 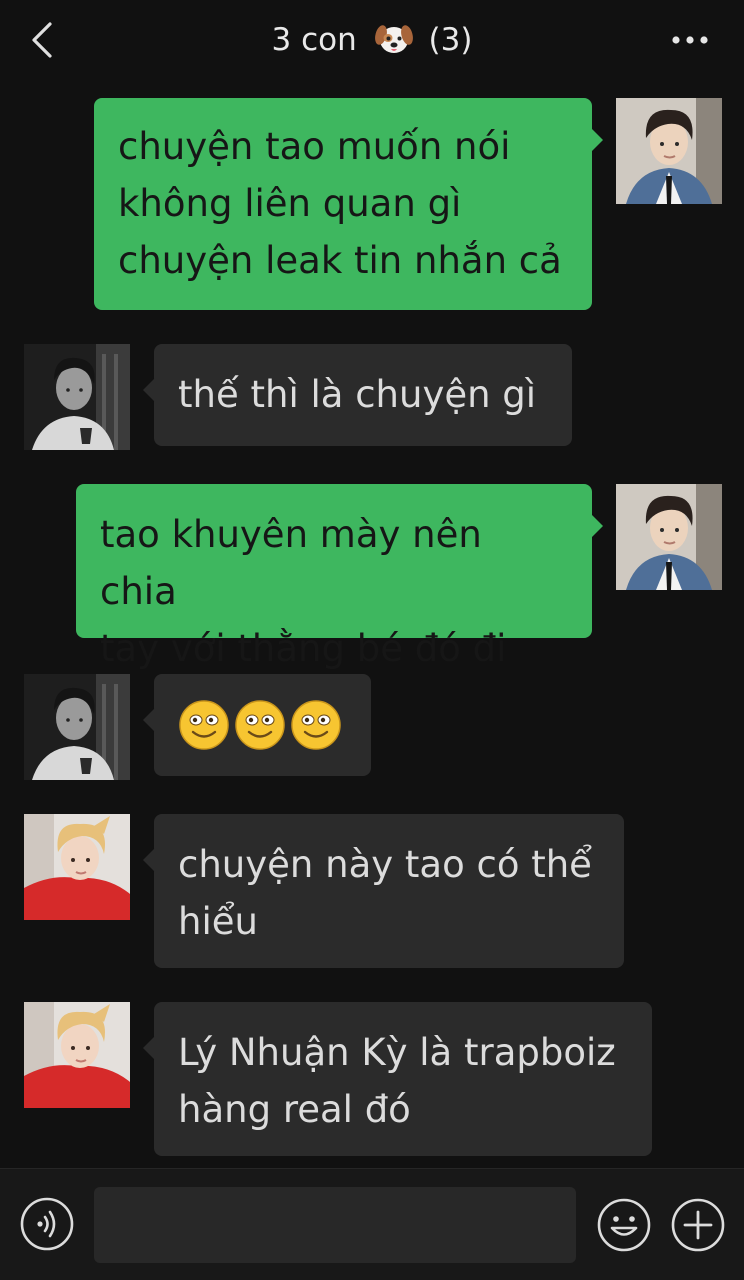 I want to click on message-bubble-incoming: chuyện này tao có thể hiểu, so click(x=383, y=891).